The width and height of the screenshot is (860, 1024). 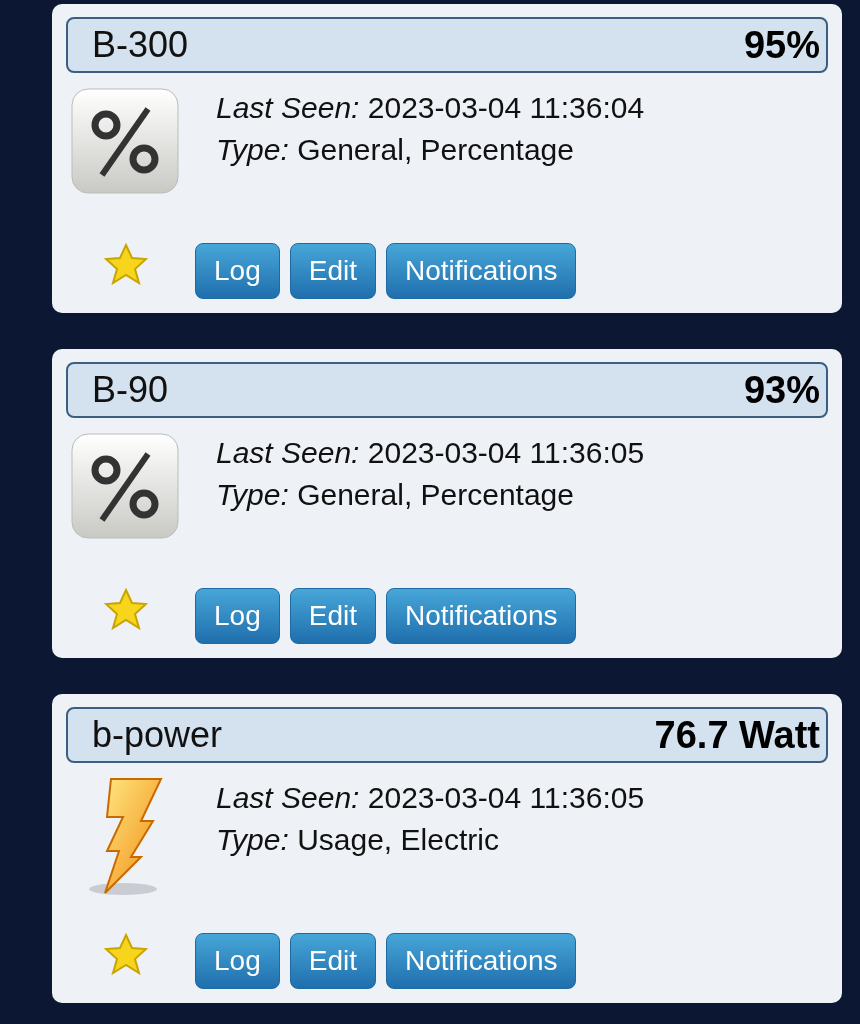 I want to click on detail-line: Last Seen: 2023-03-04 11:36:04, so click(x=430, y=108).